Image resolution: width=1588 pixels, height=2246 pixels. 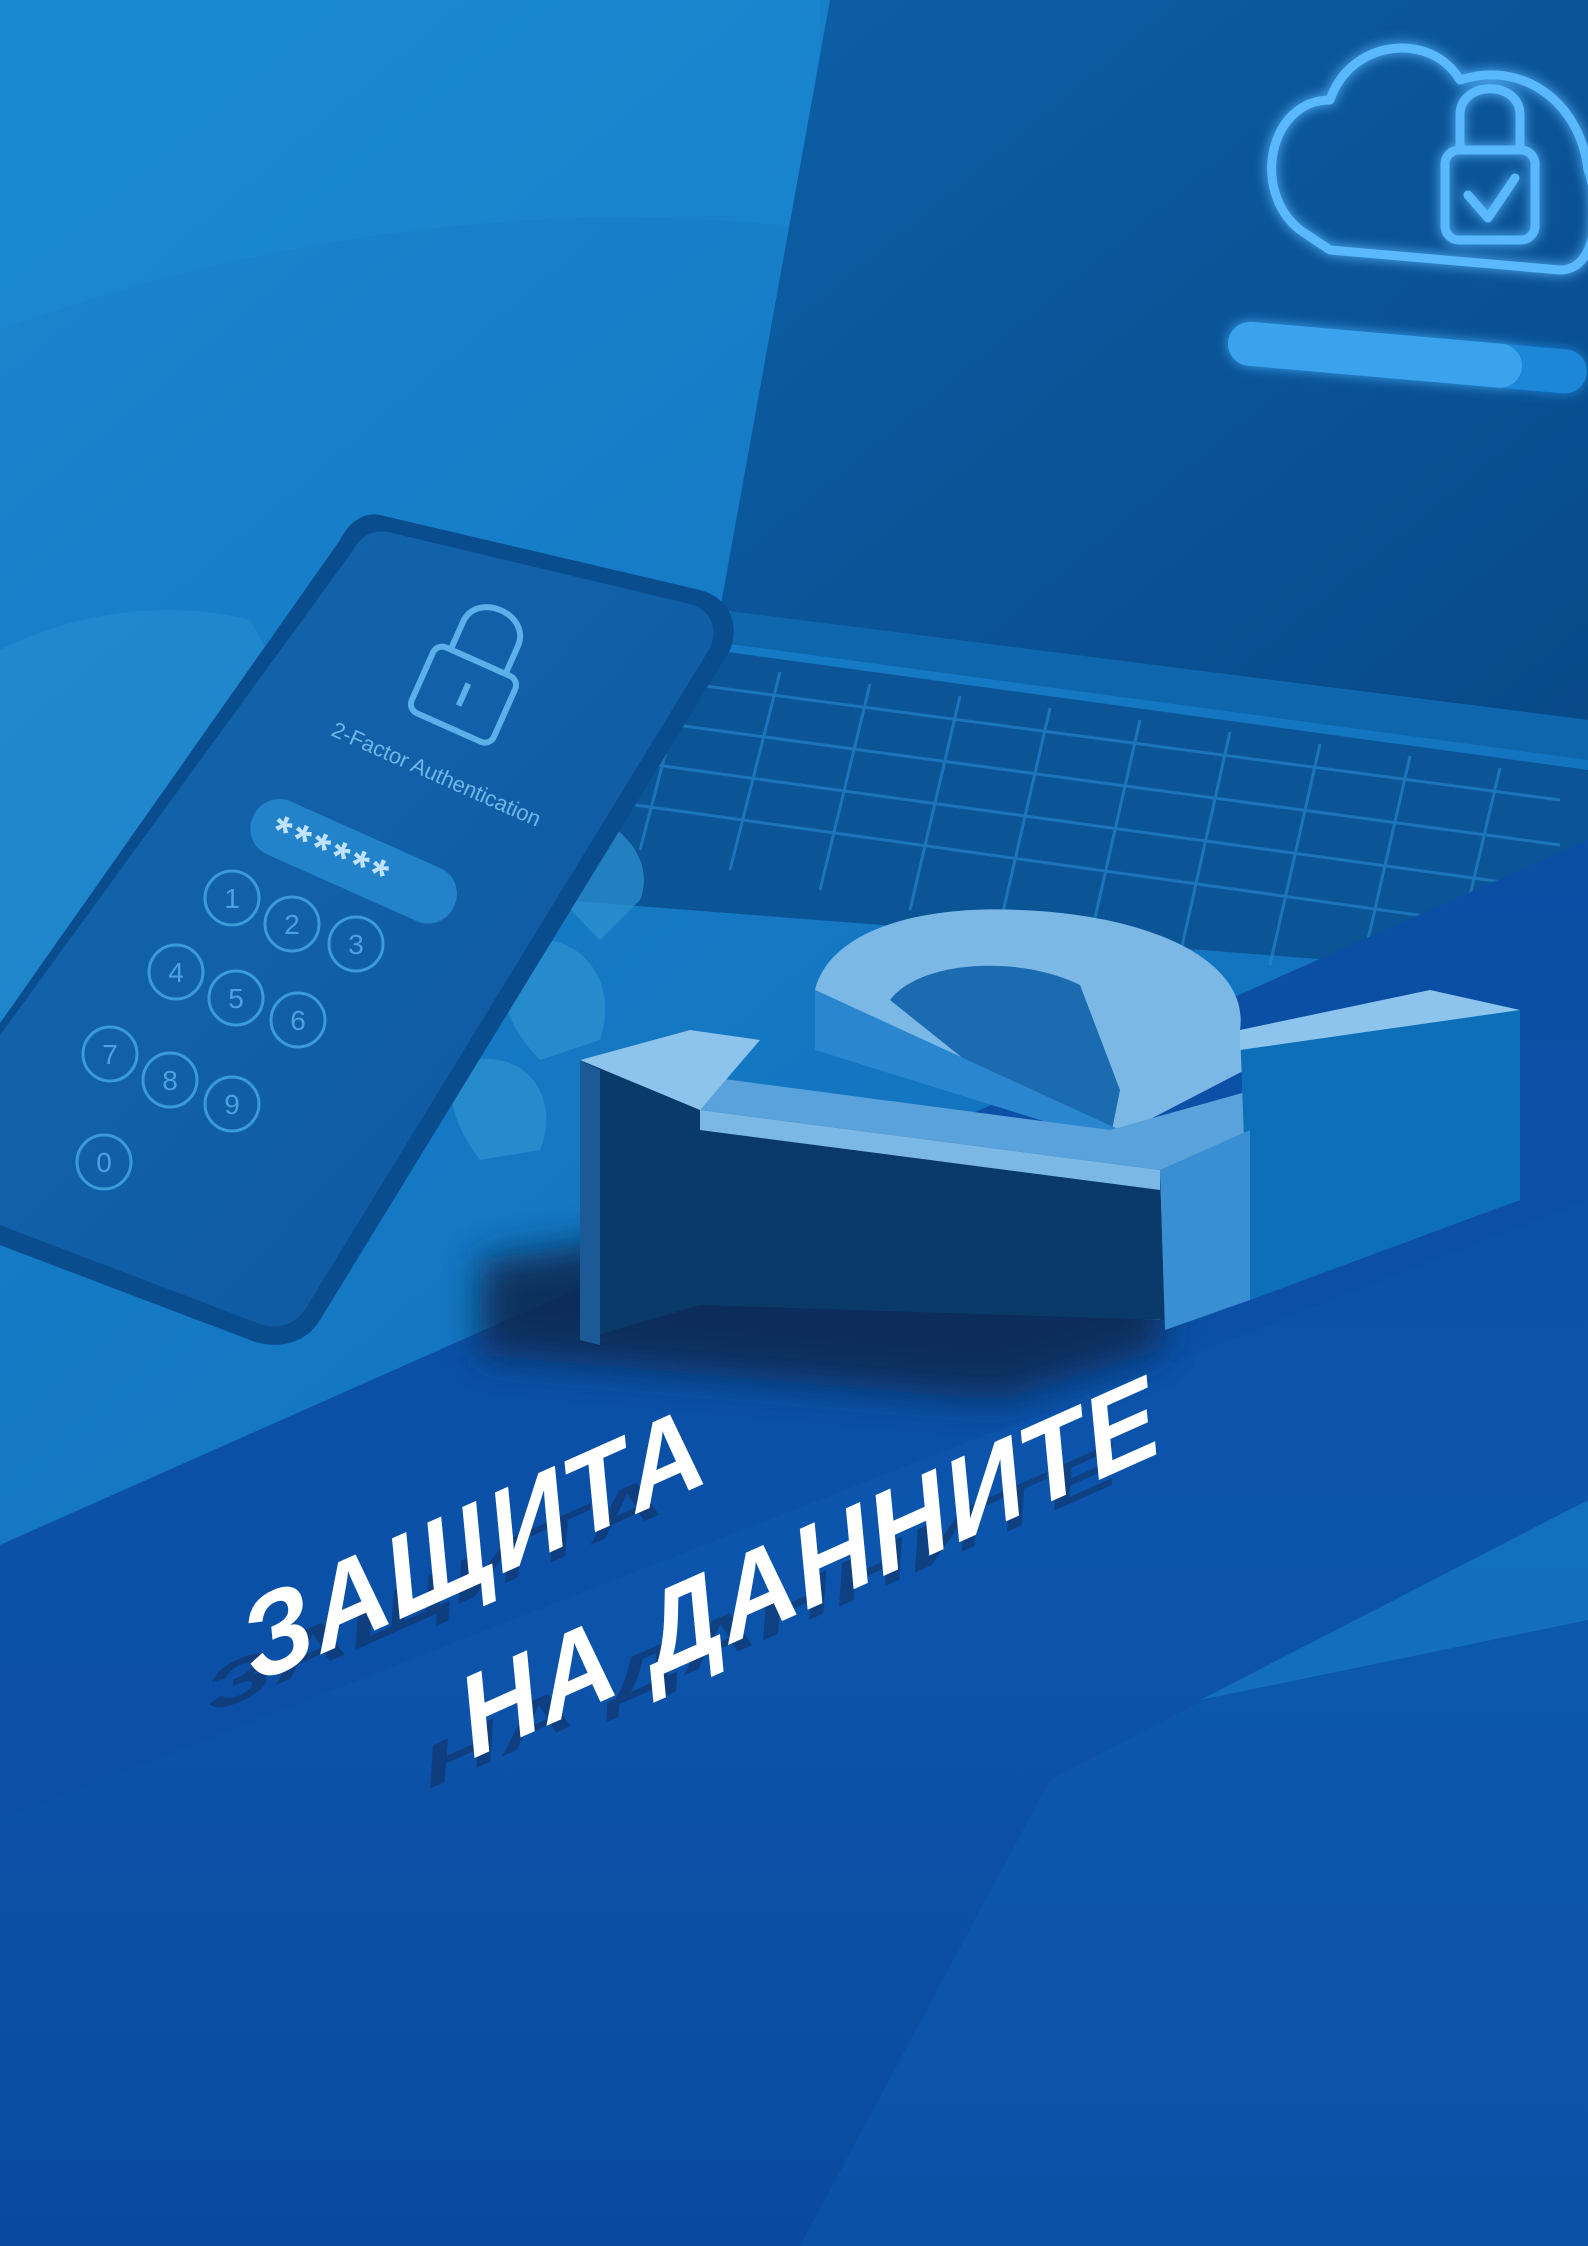 What do you see at coordinates (104, 1162) in the screenshot?
I see `key-0: 0` at bounding box center [104, 1162].